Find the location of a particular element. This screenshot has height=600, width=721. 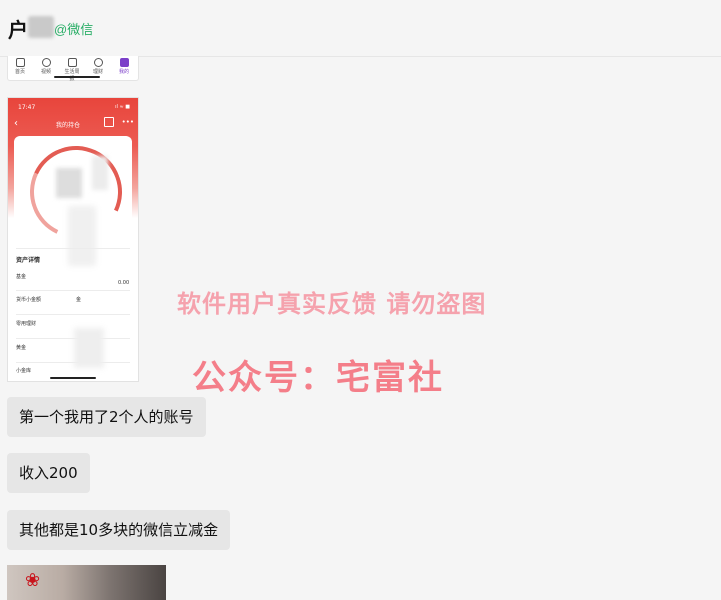

phone-row-label: 黄金 is located at coordinates (21, 348).